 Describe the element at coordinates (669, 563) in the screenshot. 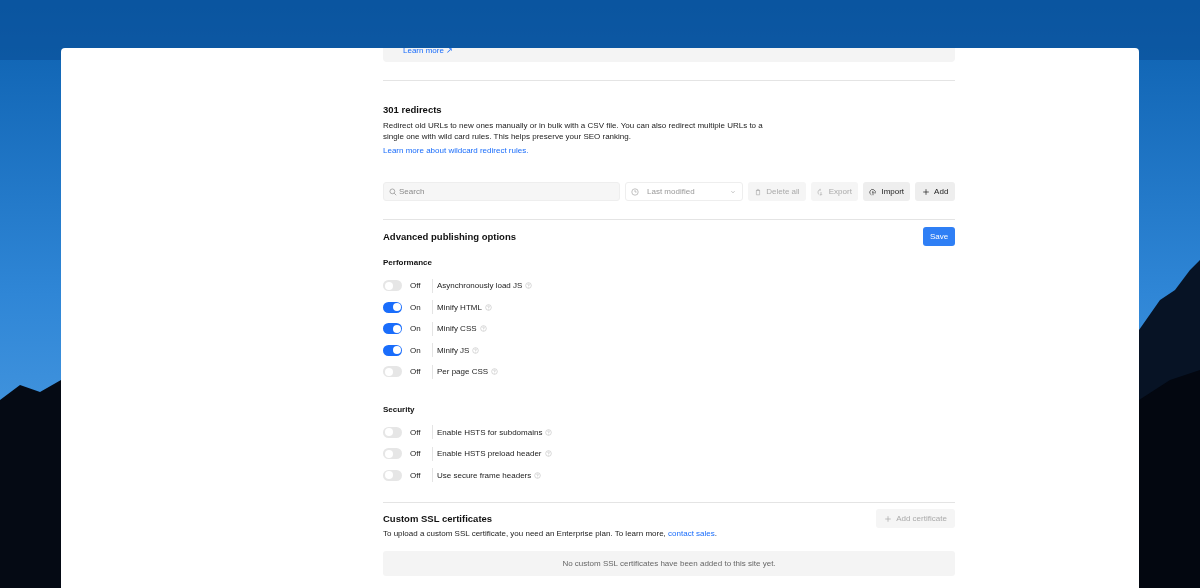

I see `empty-state: No custom SSL certificates have been added to this site yet.` at that location.